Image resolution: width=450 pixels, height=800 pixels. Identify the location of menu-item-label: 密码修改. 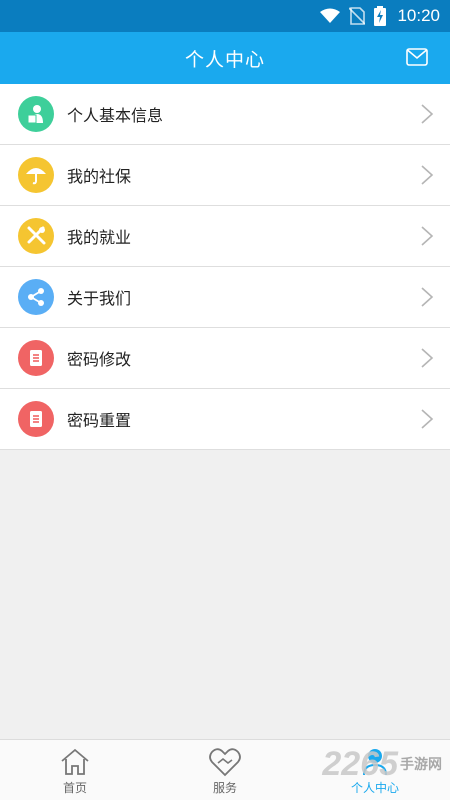
(99, 359).